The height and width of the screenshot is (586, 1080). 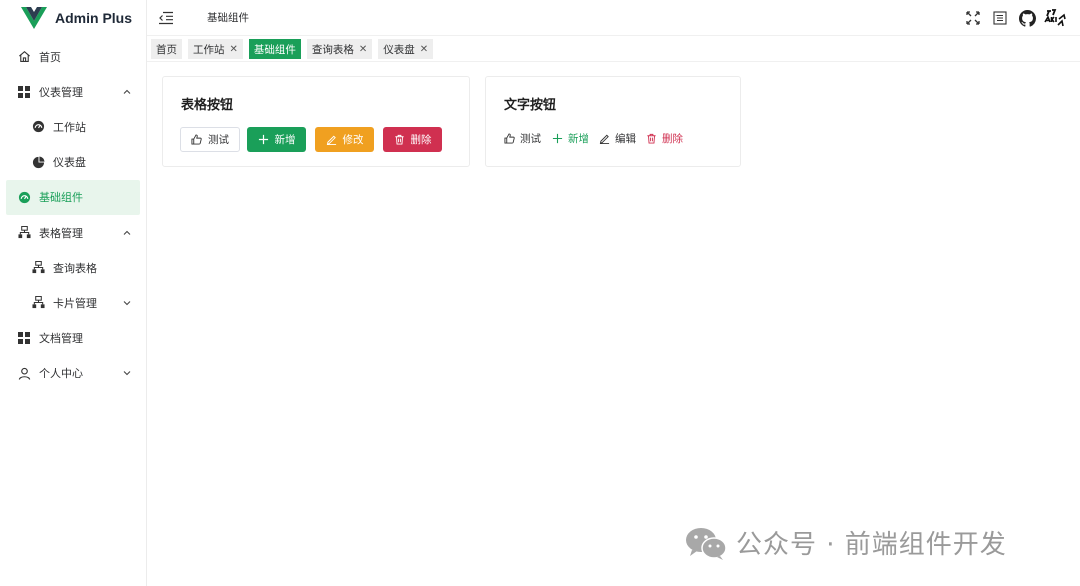 What do you see at coordinates (61, 198) in the screenshot?
I see `sidebar-item-label: 基础组件` at bounding box center [61, 198].